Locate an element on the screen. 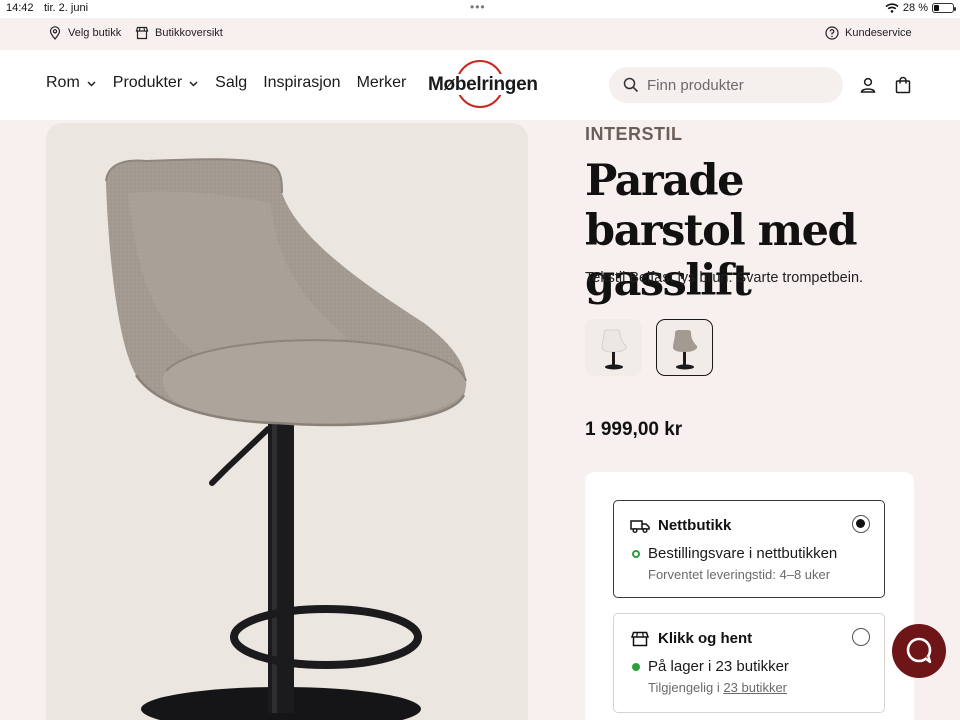 This screenshot has width=960, height=720. variant-white-thumbnail is located at coordinates (614, 349).